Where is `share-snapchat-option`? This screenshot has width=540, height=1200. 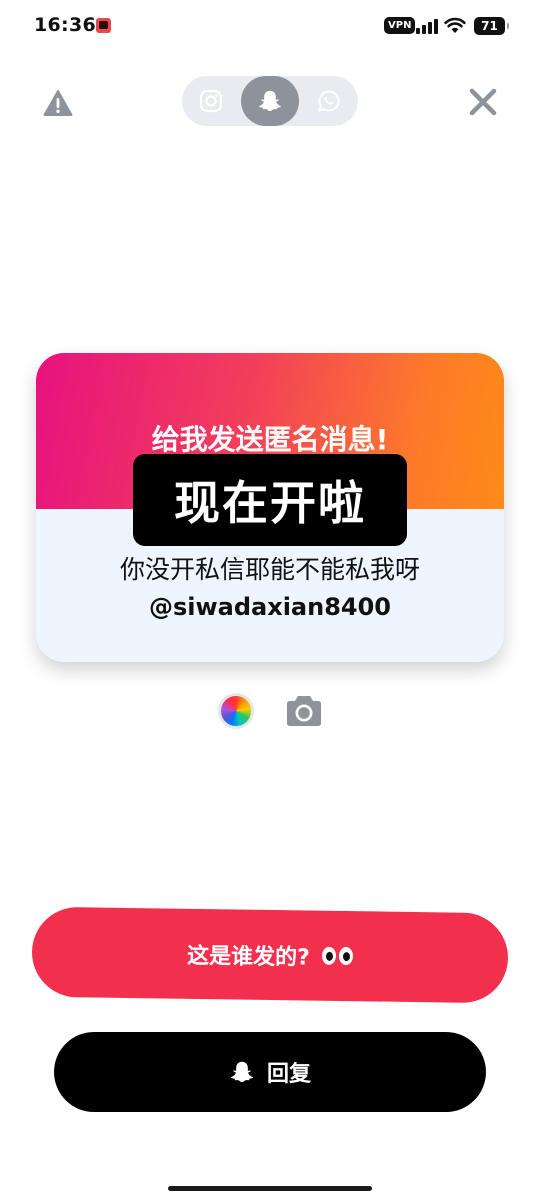 share-snapchat-option is located at coordinates (270, 101).